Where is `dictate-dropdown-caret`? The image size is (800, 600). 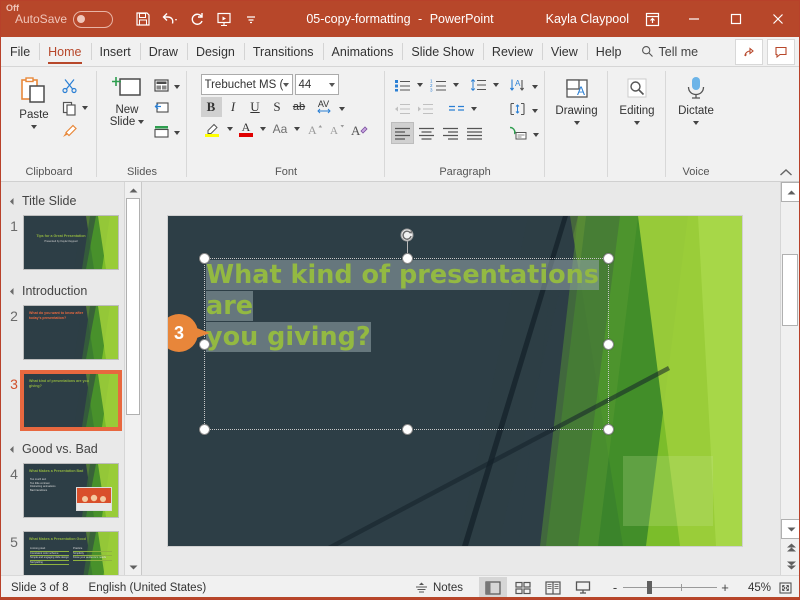
dictate-dropdown-caret is located at coordinates (696, 123).